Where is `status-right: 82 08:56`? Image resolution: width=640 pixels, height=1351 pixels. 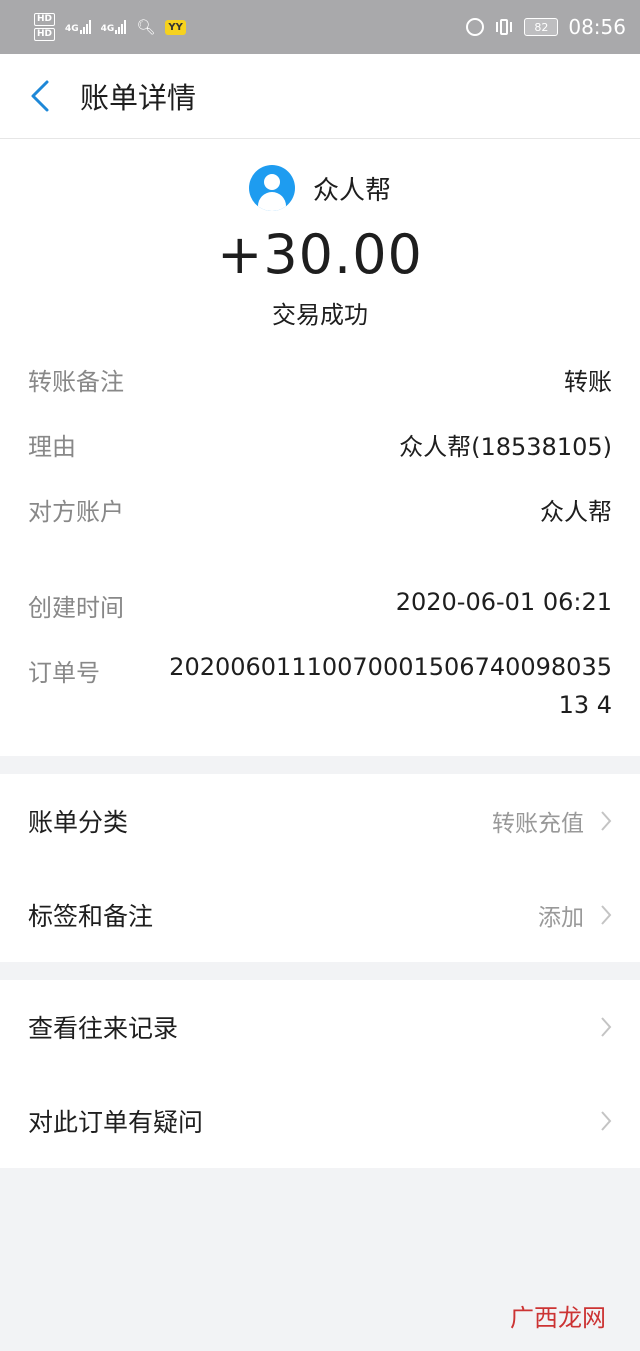
status-right: 82 08:56 is located at coordinates (546, 27).